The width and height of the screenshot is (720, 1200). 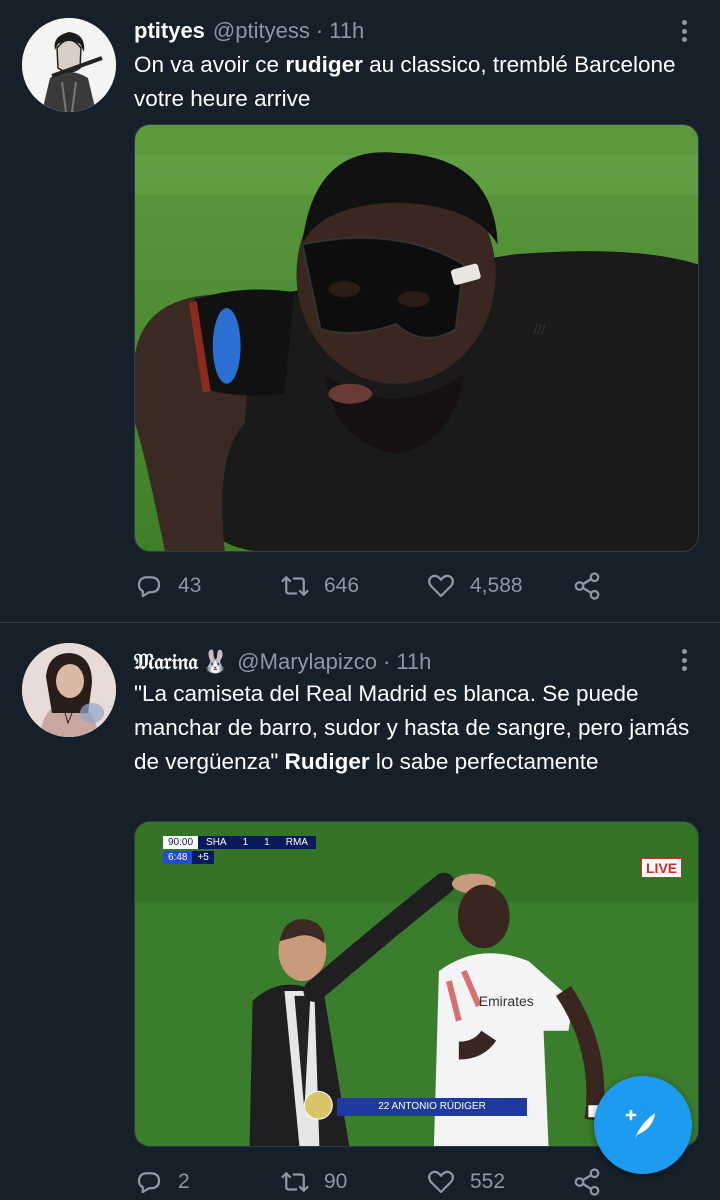 I want to click on like-count: 552, so click(x=488, y=1181).